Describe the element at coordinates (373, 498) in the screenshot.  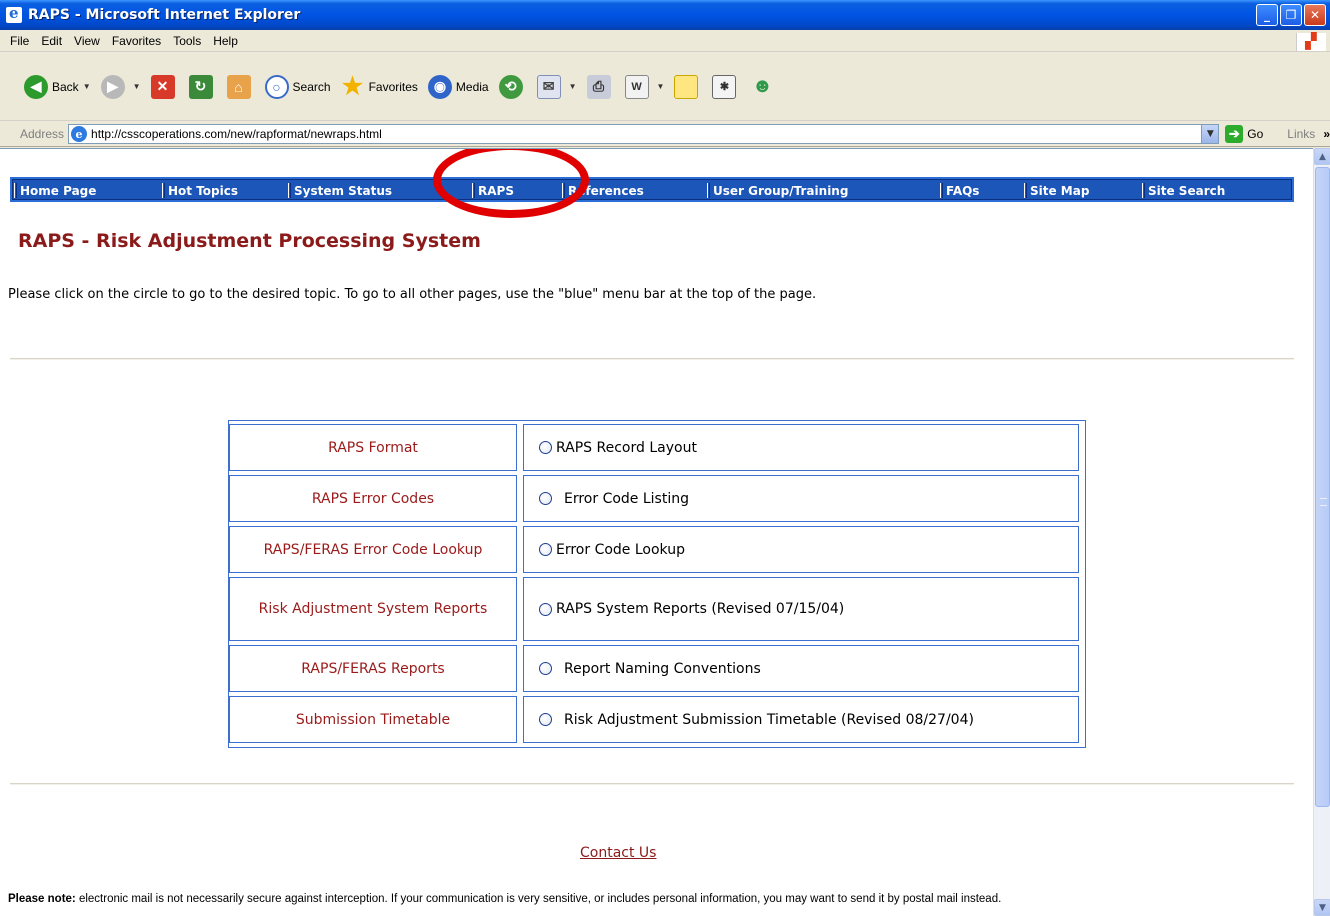
I see `topic-raps-error-codes: RAPS Error Codes` at that location.